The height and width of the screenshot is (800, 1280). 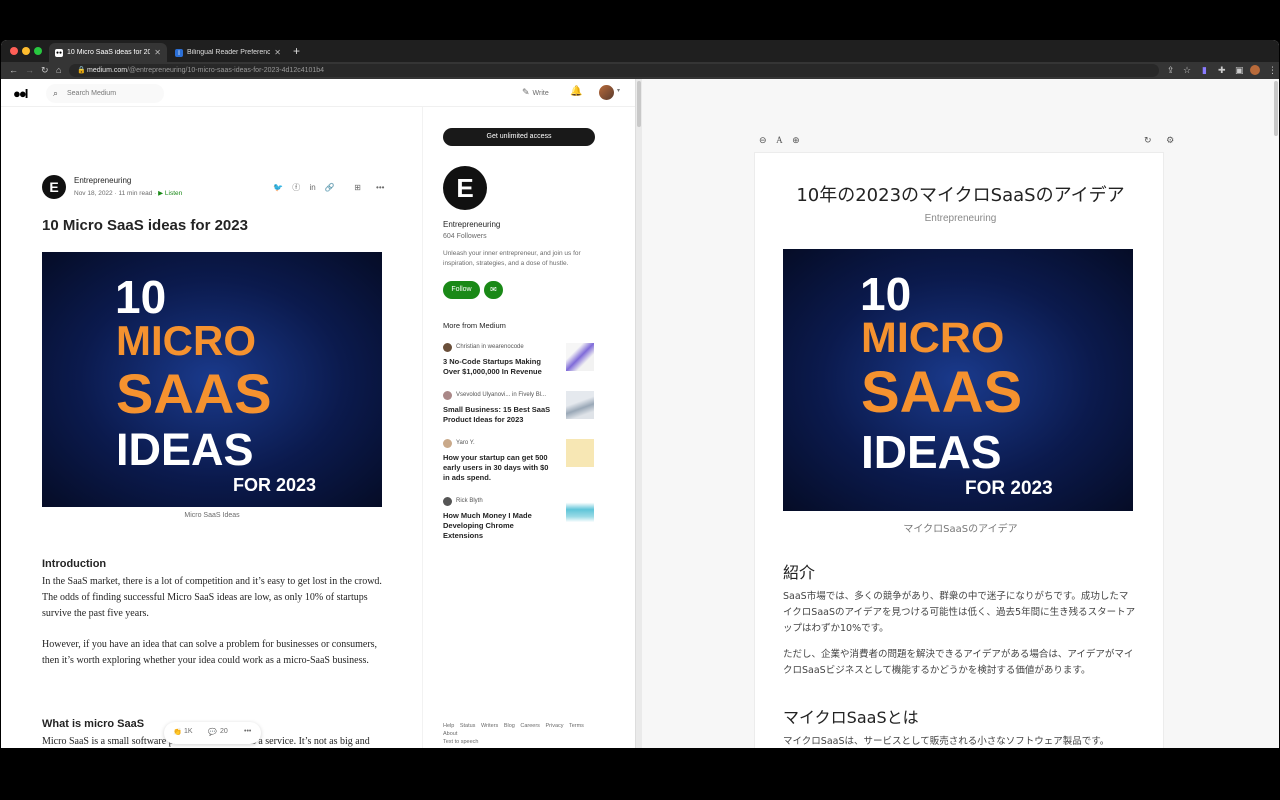 I want to click on hero-line-ideas: IDEAS, so click(x=931, y=452).